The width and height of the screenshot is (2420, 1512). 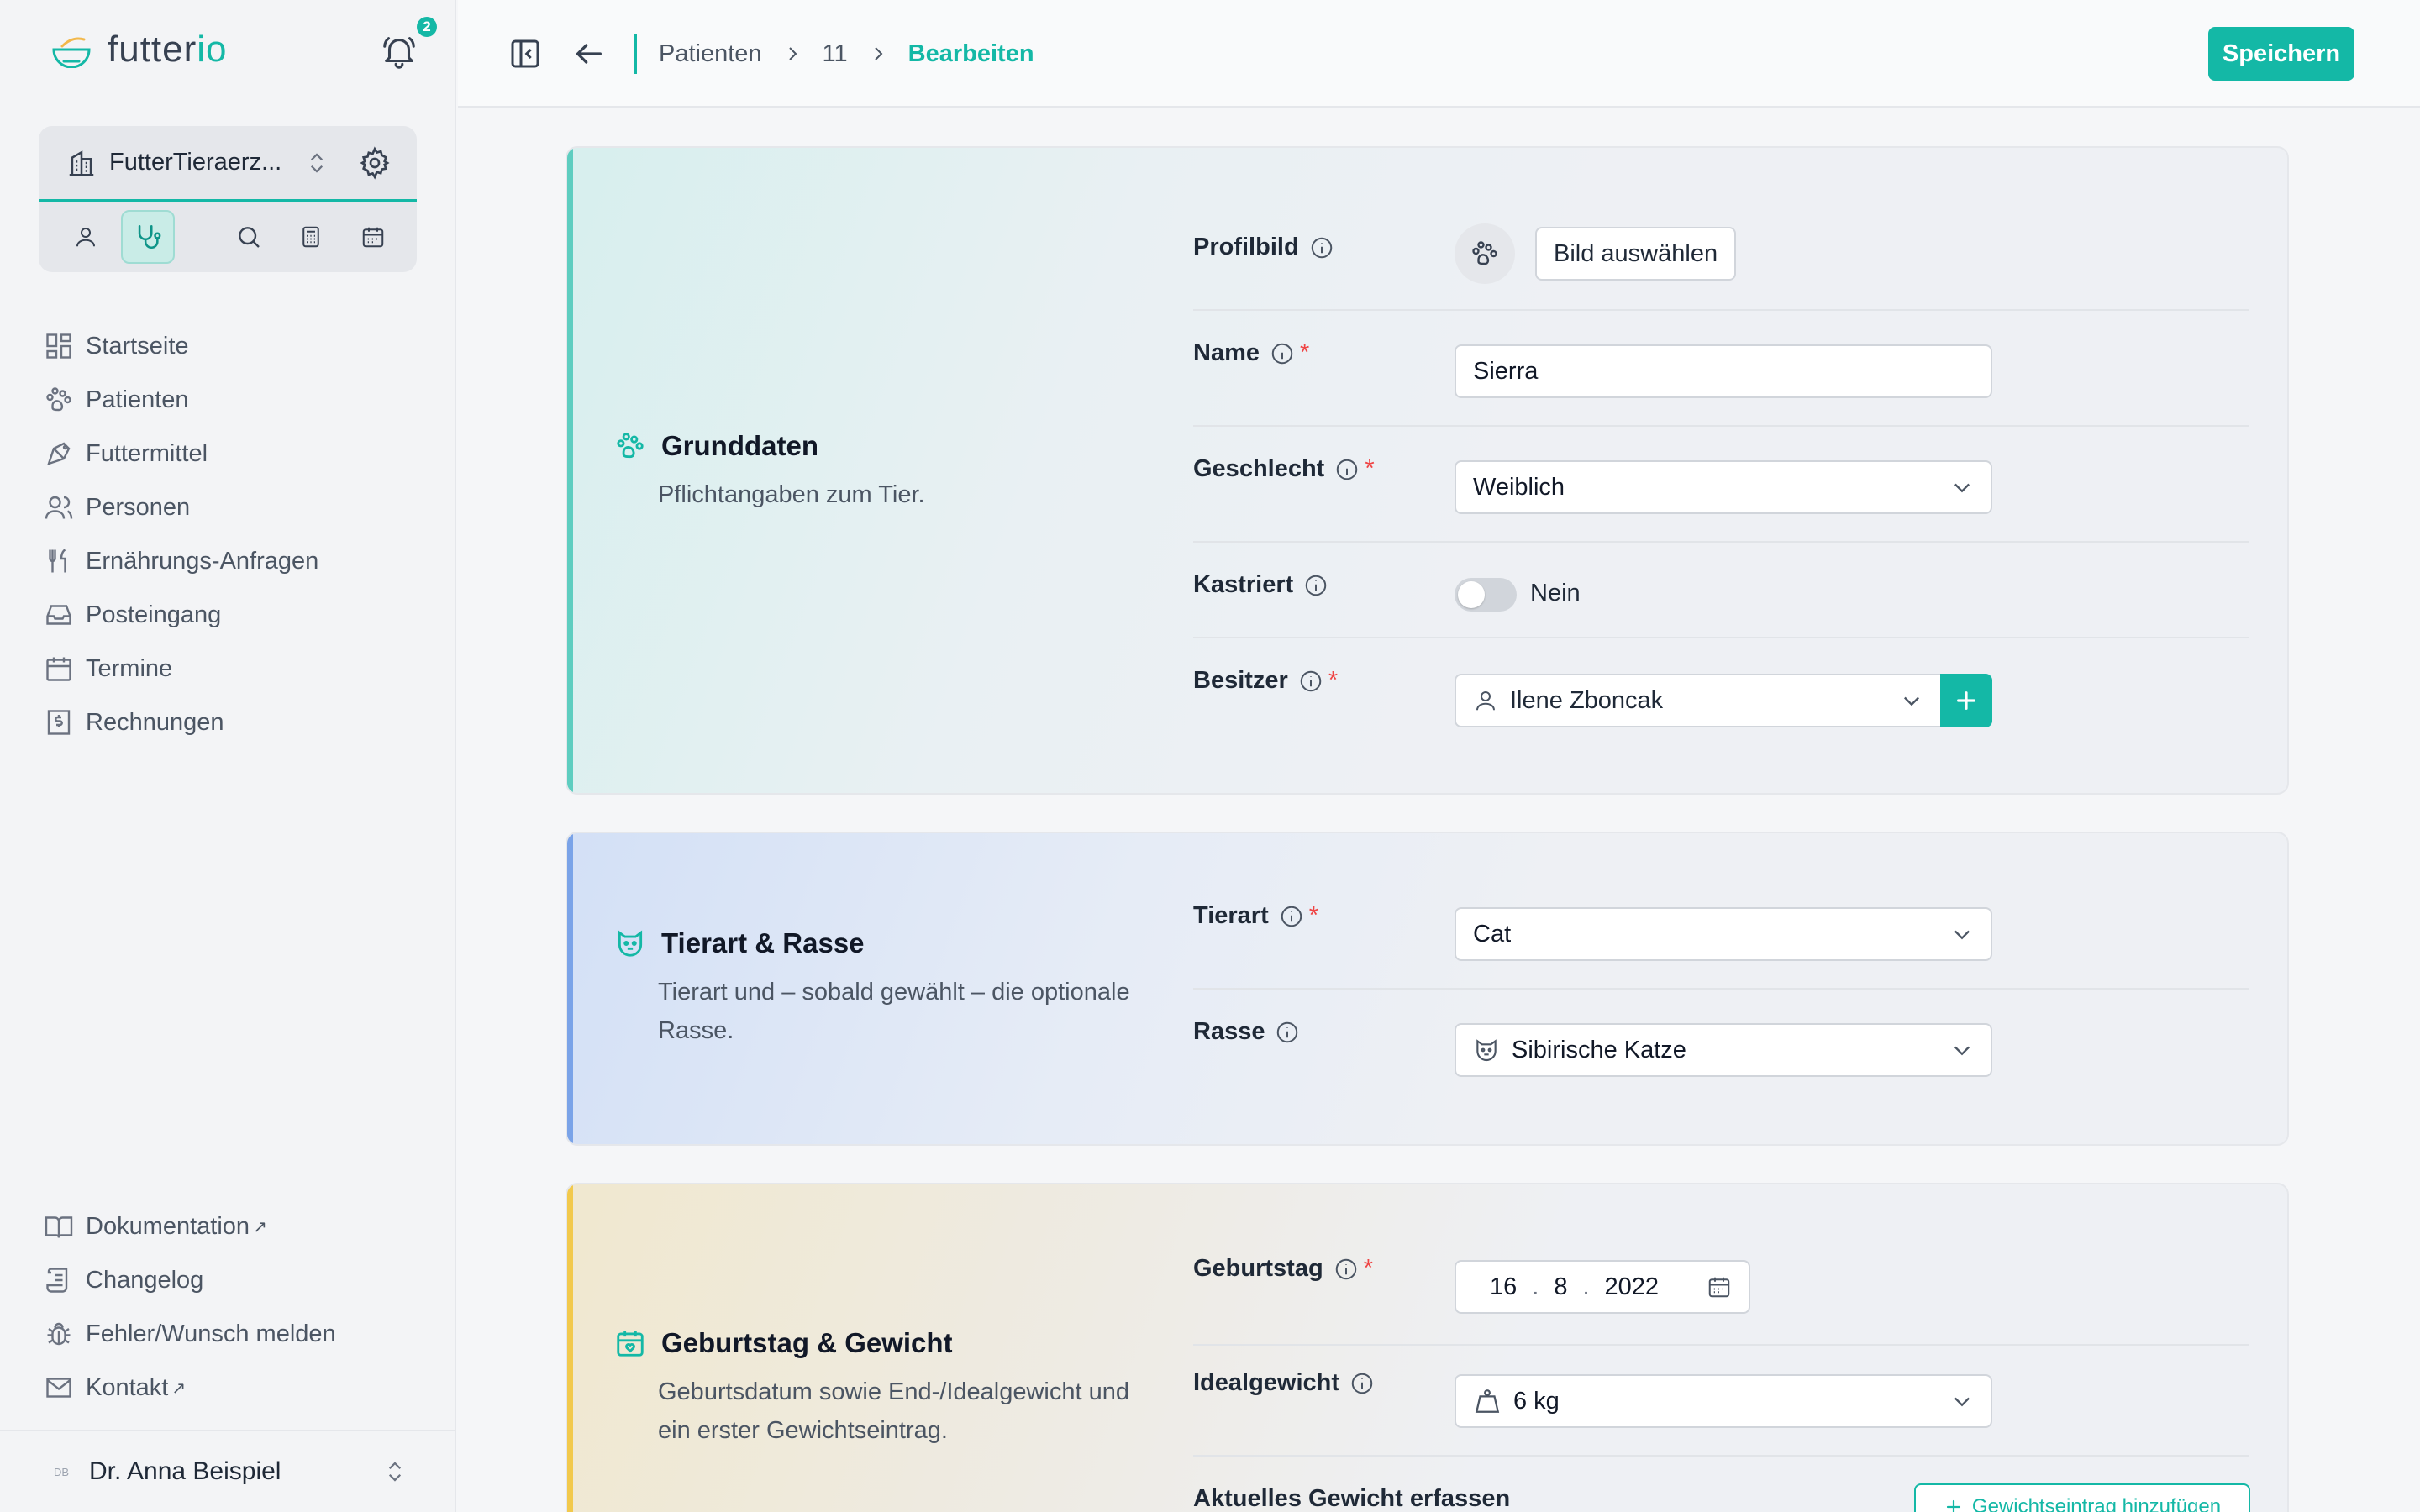 I want to click on back-arrow-icon, so click(x=589, y=54).